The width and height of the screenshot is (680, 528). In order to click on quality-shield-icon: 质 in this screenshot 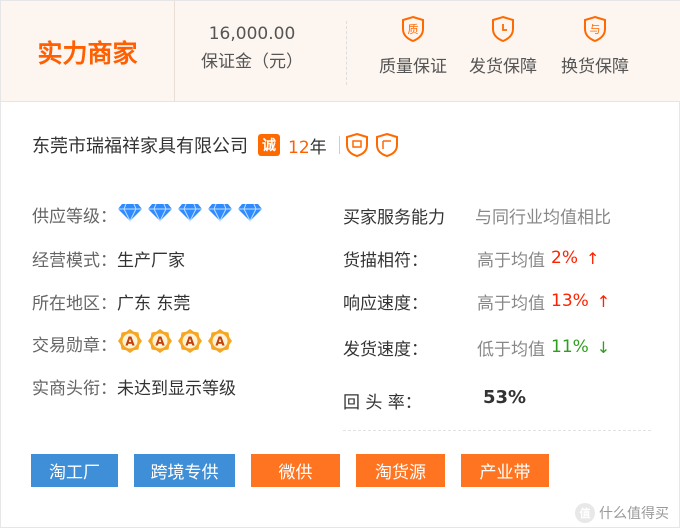, I will do `click(413, 29)`.